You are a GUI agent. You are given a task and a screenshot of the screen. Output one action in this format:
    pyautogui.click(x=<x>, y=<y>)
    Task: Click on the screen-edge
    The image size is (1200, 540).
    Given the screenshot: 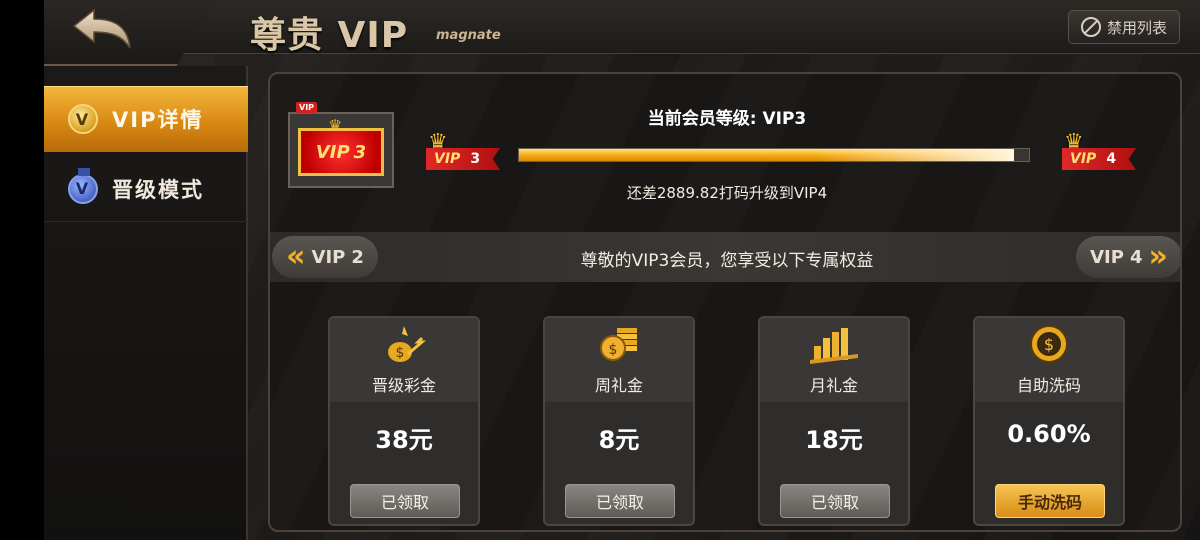 What is the action you would take?
    pyautogui.click(x=22, y=270)
    